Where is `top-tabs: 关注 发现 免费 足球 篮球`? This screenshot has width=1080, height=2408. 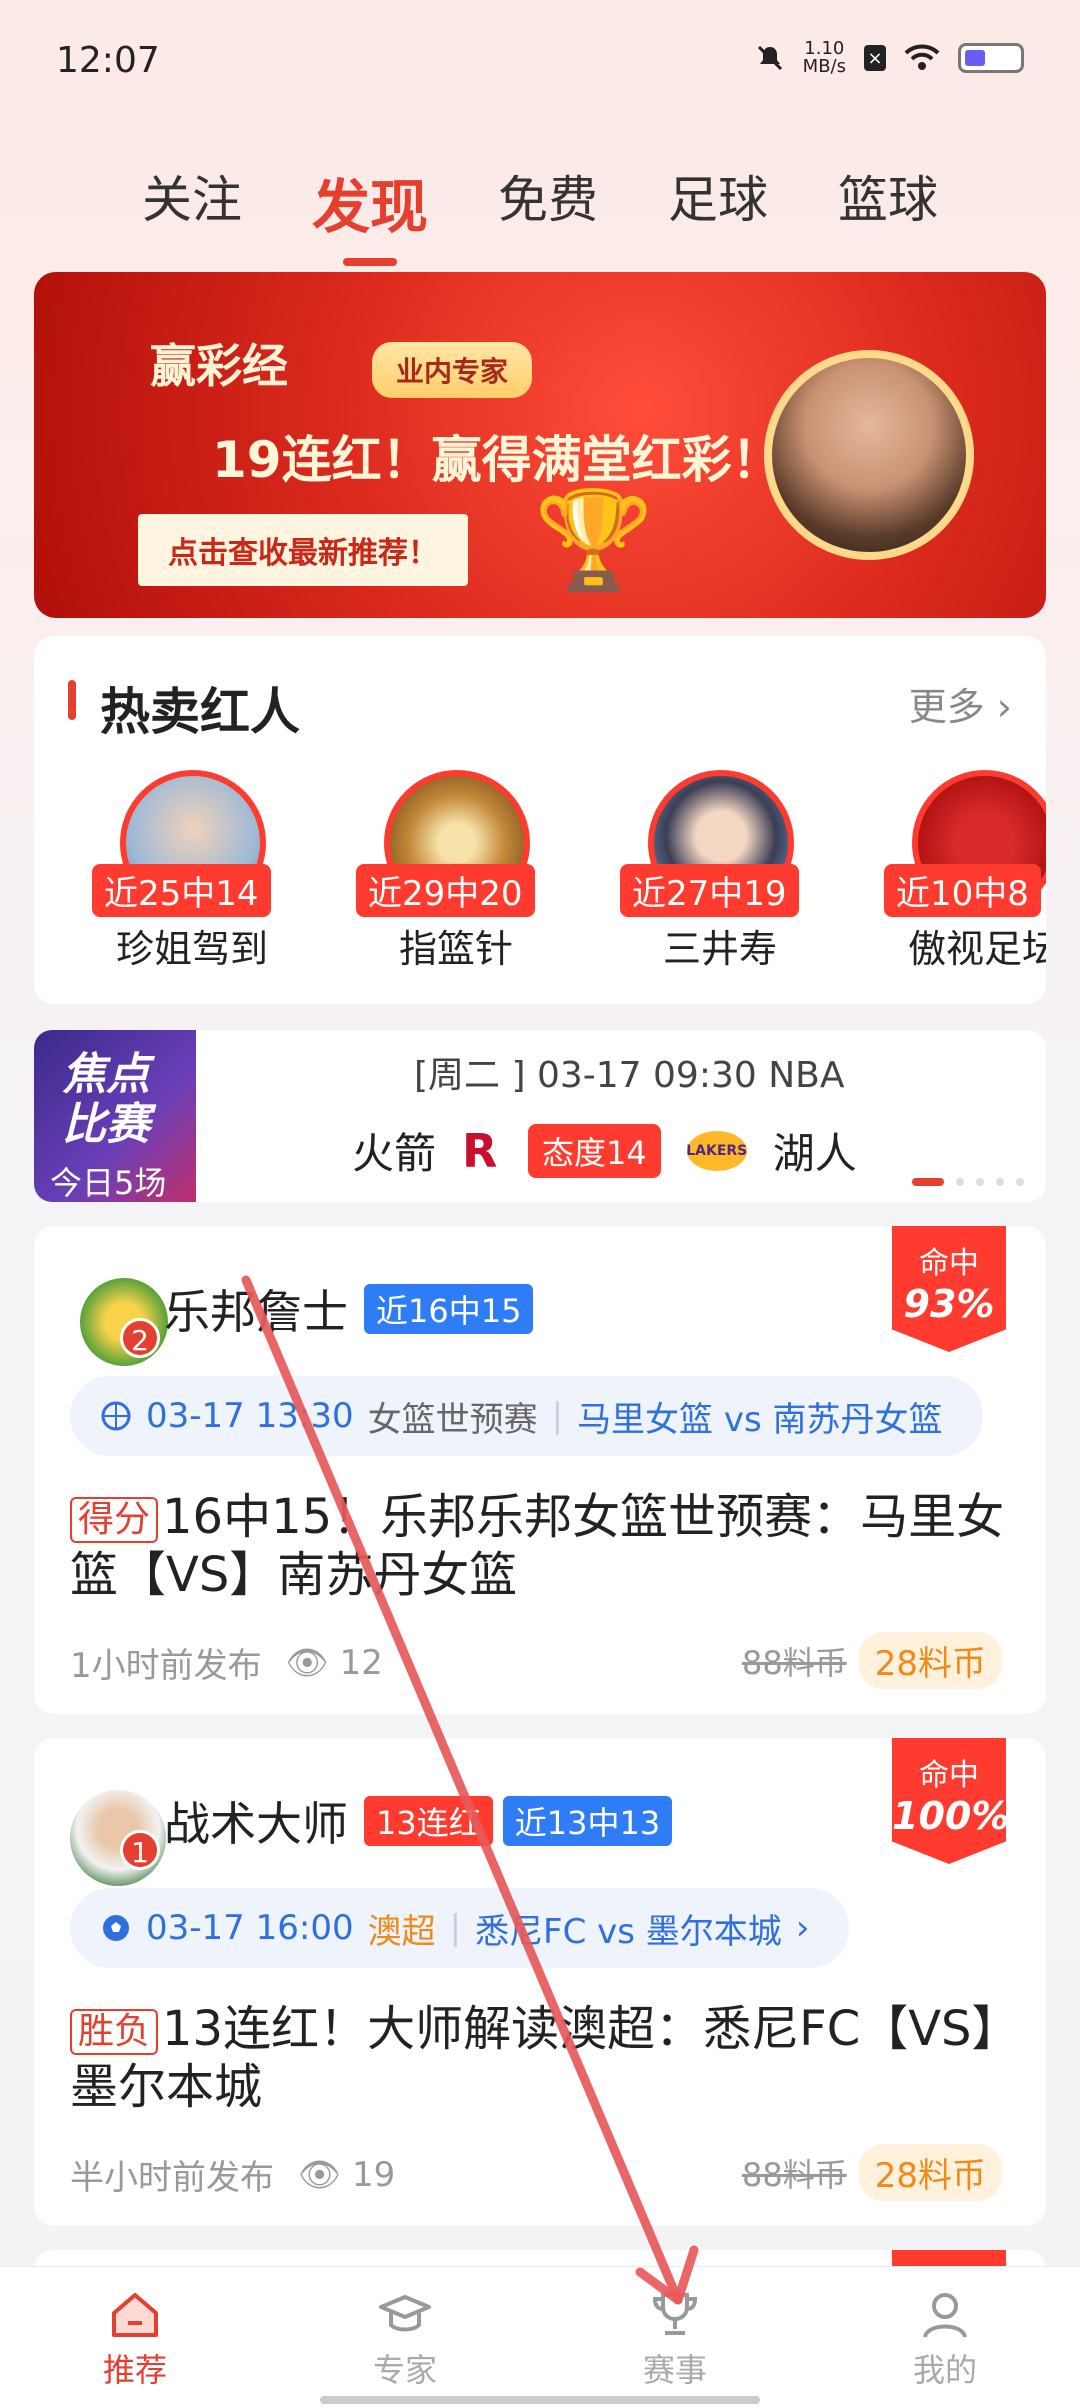 top-tabs: 关注 发现 免费 足球 篮球 is located at coordinates (540, 213).